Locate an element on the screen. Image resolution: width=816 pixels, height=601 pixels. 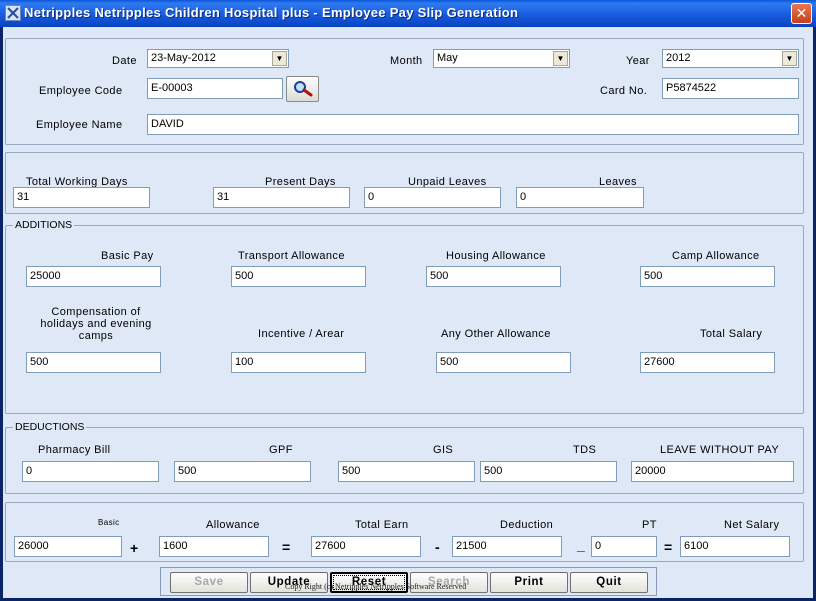
month-select: May ▼ is located at coordinates (501, 58).